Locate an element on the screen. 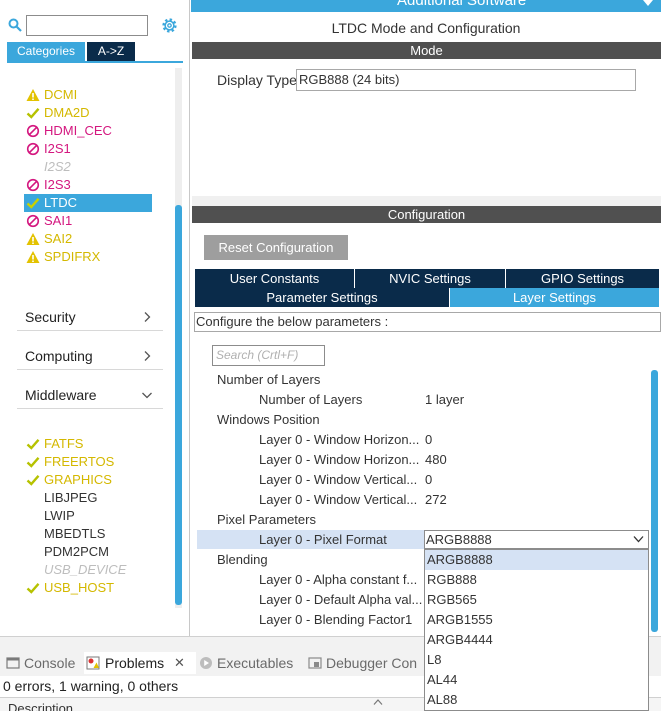 This screenshot has width=661, height=711. tab-debugger-console: Debugger Con is located at coordinates (367, 663).